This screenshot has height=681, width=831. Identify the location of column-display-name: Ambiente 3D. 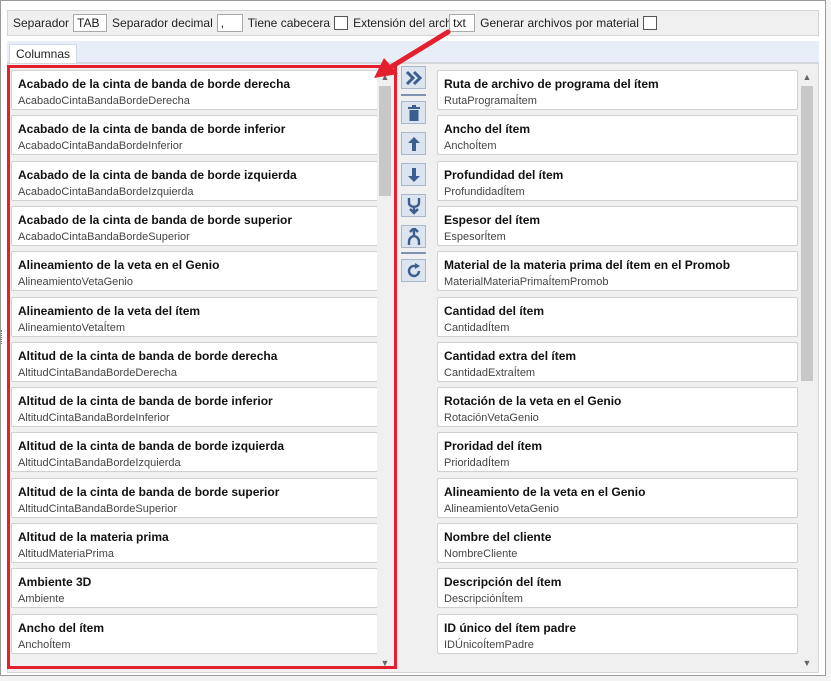
(55, 582).